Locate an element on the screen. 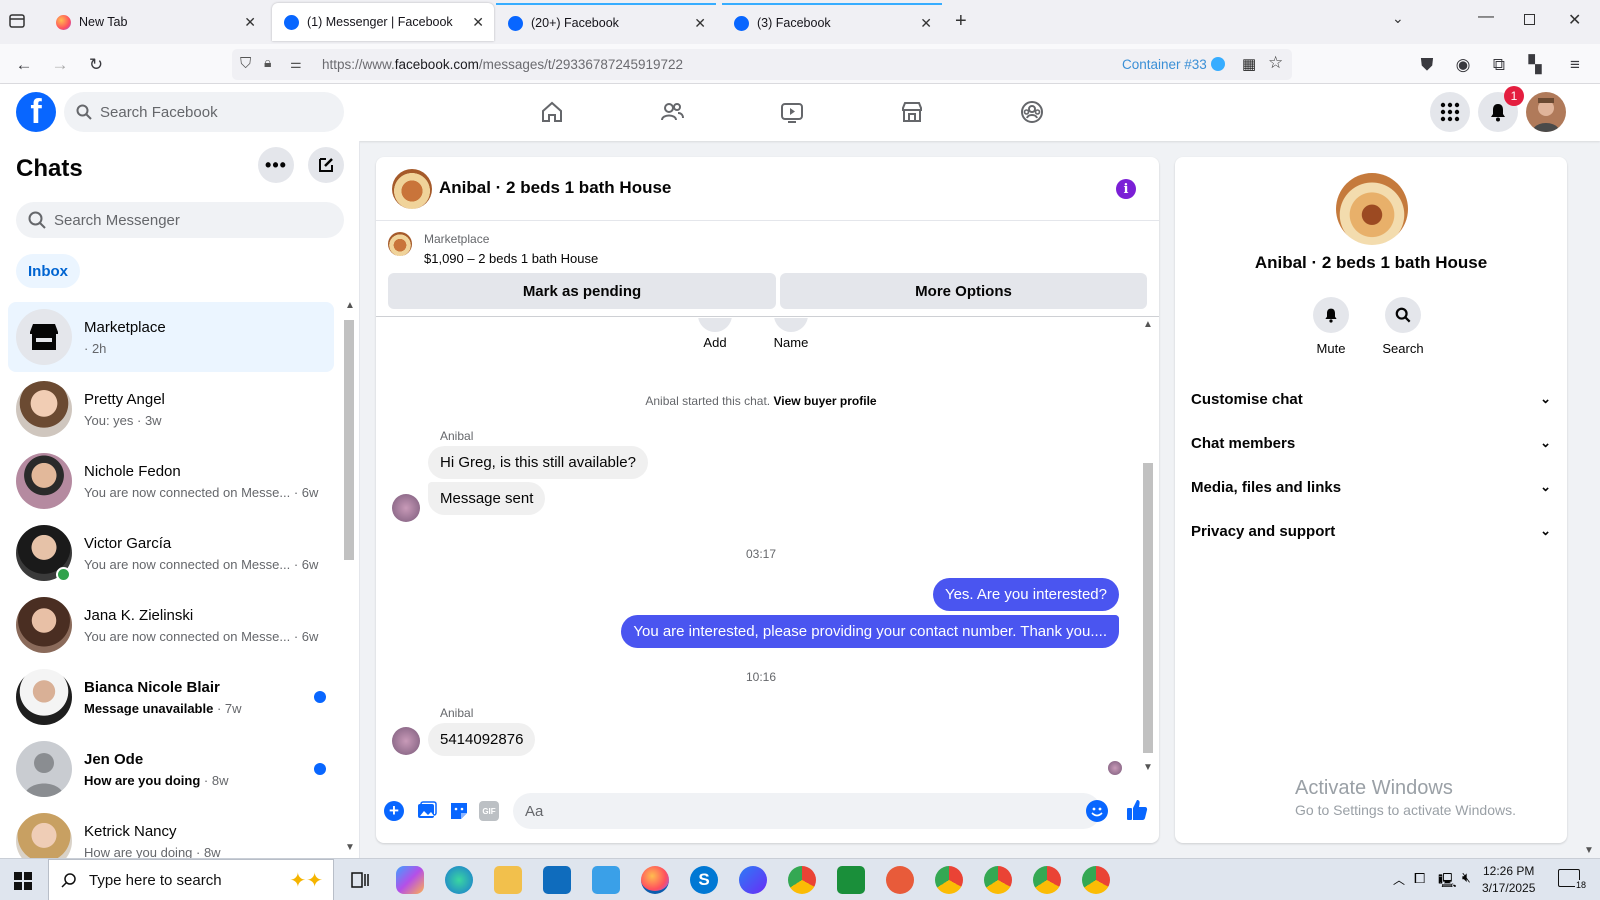 Image resolution: width=1600 pixels, height=900 pixels. volume-muted-icon: 🔇︎ is located at coordinates (1466, 877).